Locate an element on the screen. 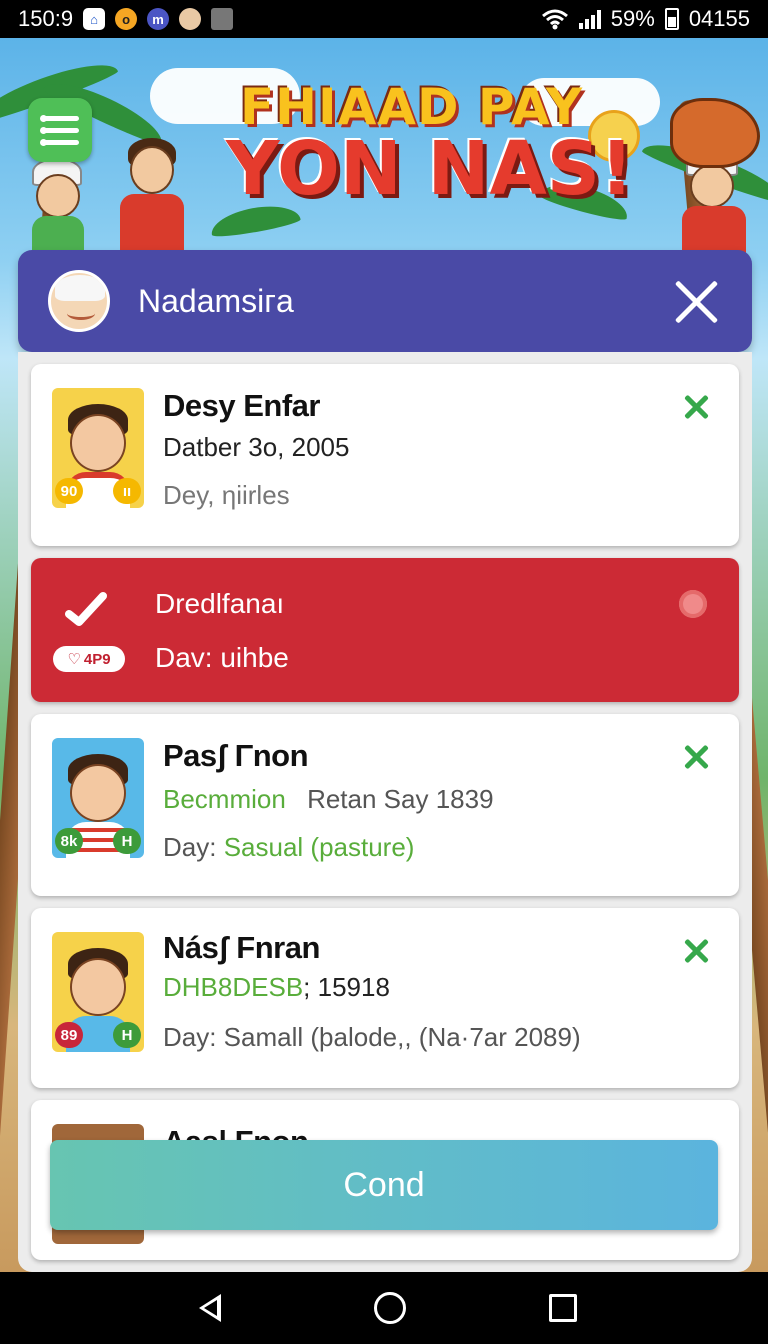 The image size is (768, 1344). card-name: Násʃ Fnran is located at coordinates (241, 947).